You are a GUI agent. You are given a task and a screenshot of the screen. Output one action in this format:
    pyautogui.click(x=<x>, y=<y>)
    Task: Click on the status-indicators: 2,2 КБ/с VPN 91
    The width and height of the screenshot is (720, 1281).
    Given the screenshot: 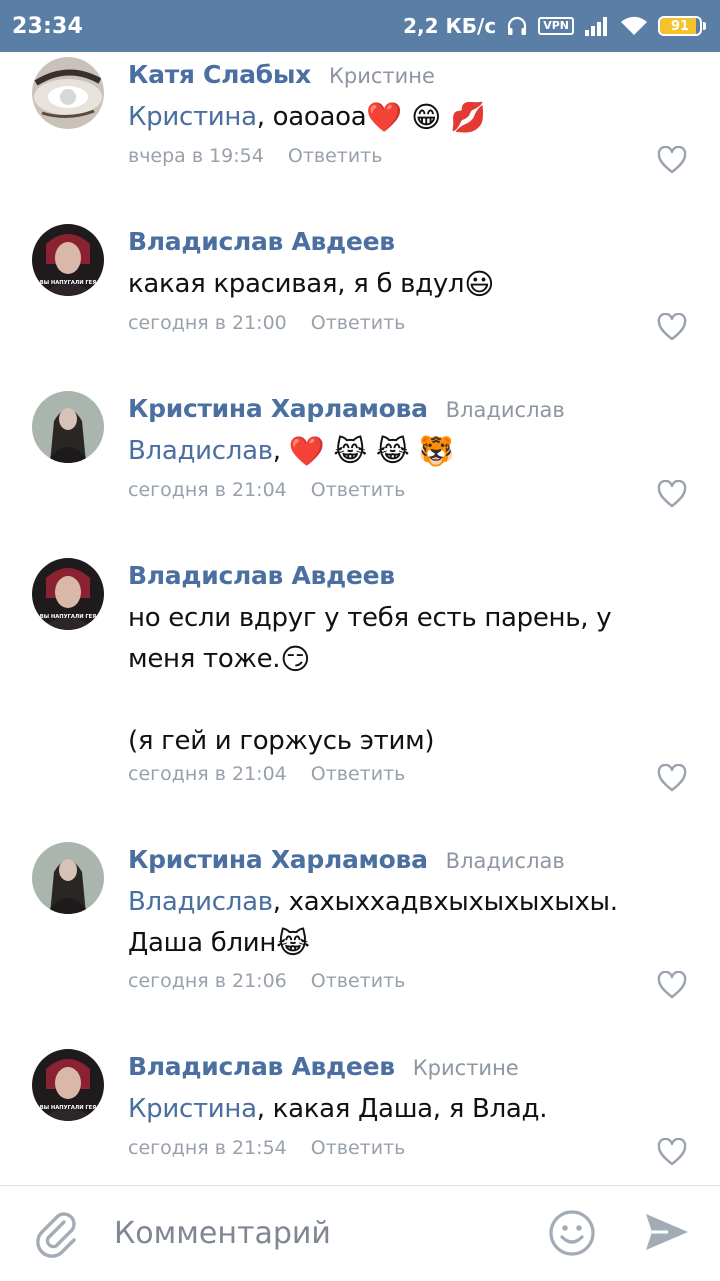 What is the action you would take?
    pyautogui.click(x=554, y=26)
    